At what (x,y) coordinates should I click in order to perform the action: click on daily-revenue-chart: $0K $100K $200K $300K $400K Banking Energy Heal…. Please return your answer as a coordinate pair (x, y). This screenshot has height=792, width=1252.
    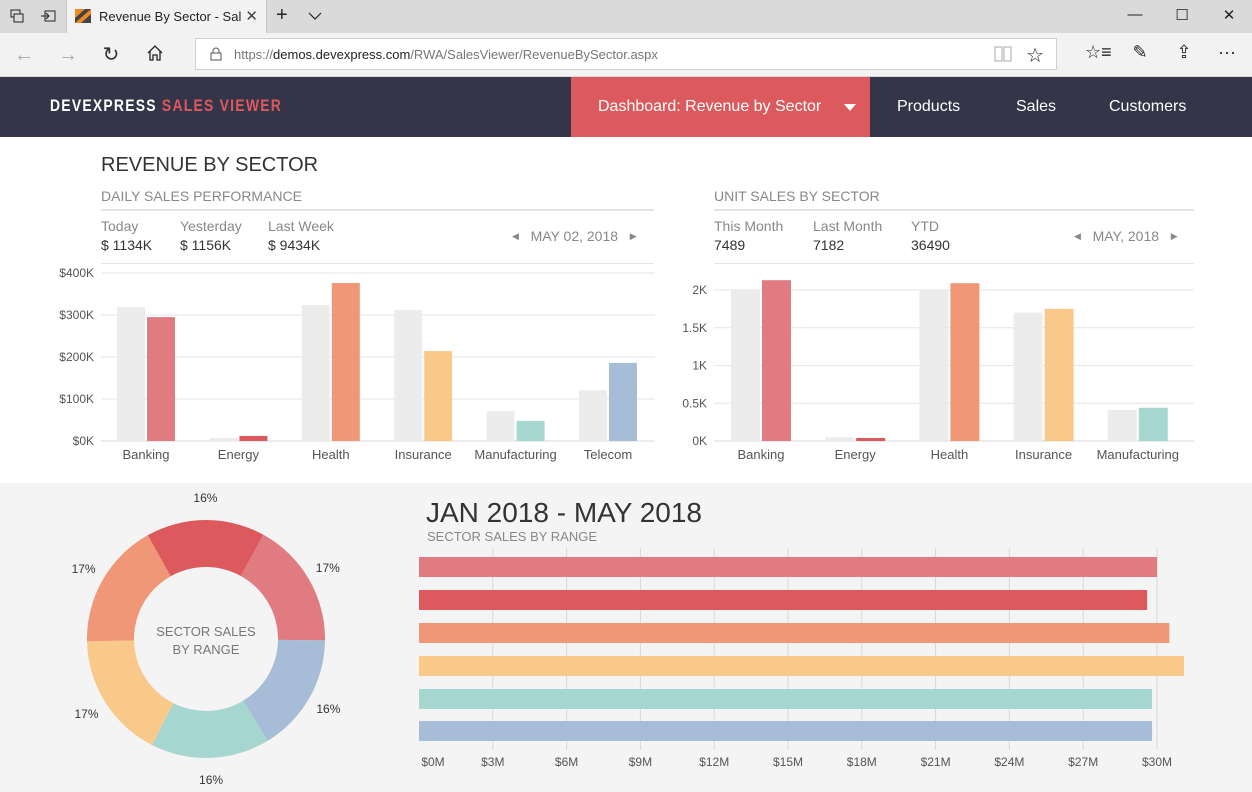
    Looking at the image, I should click on (357, 364).